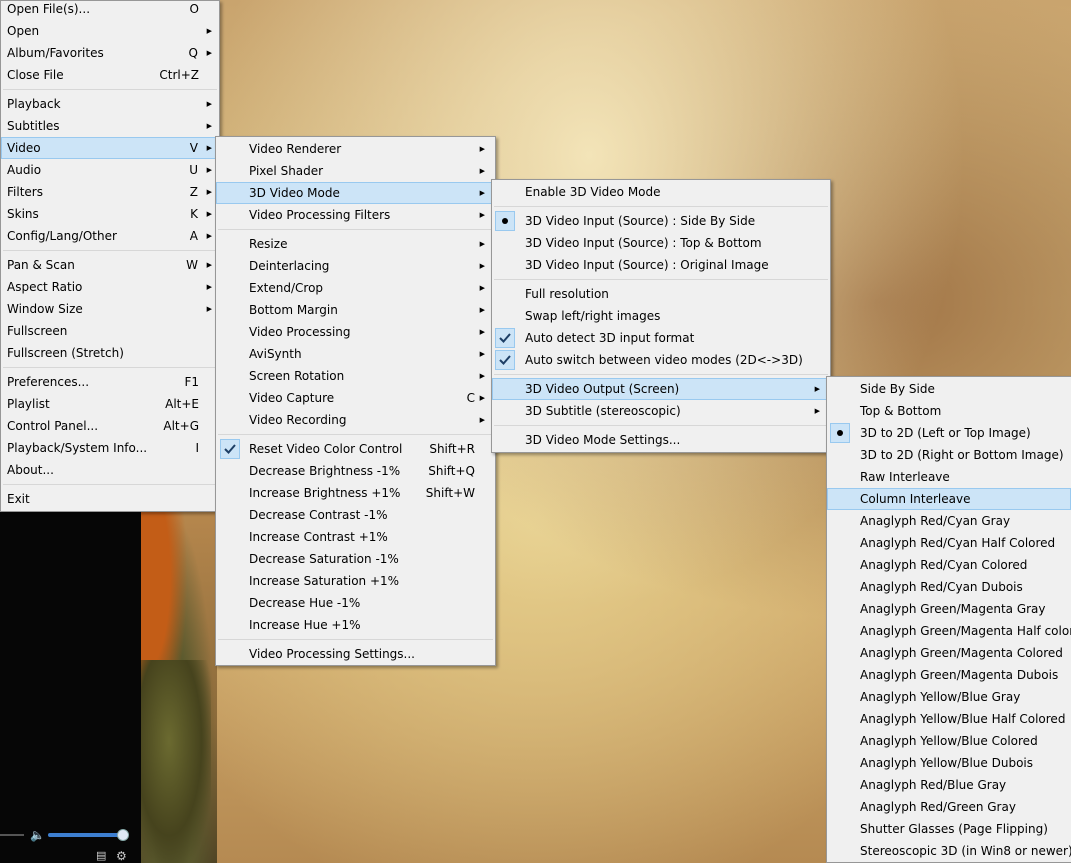 The width and height of the screenshot is (1071, 863). I want to click on menu-item-close-file: Close File Ctrl+Z, so click(110, 75).